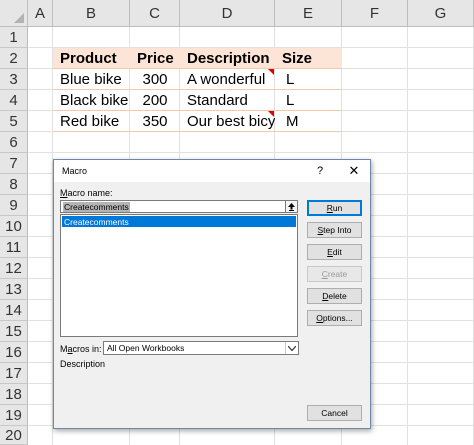  I want to click on cancel-button: Cancel, so click(334, 413).